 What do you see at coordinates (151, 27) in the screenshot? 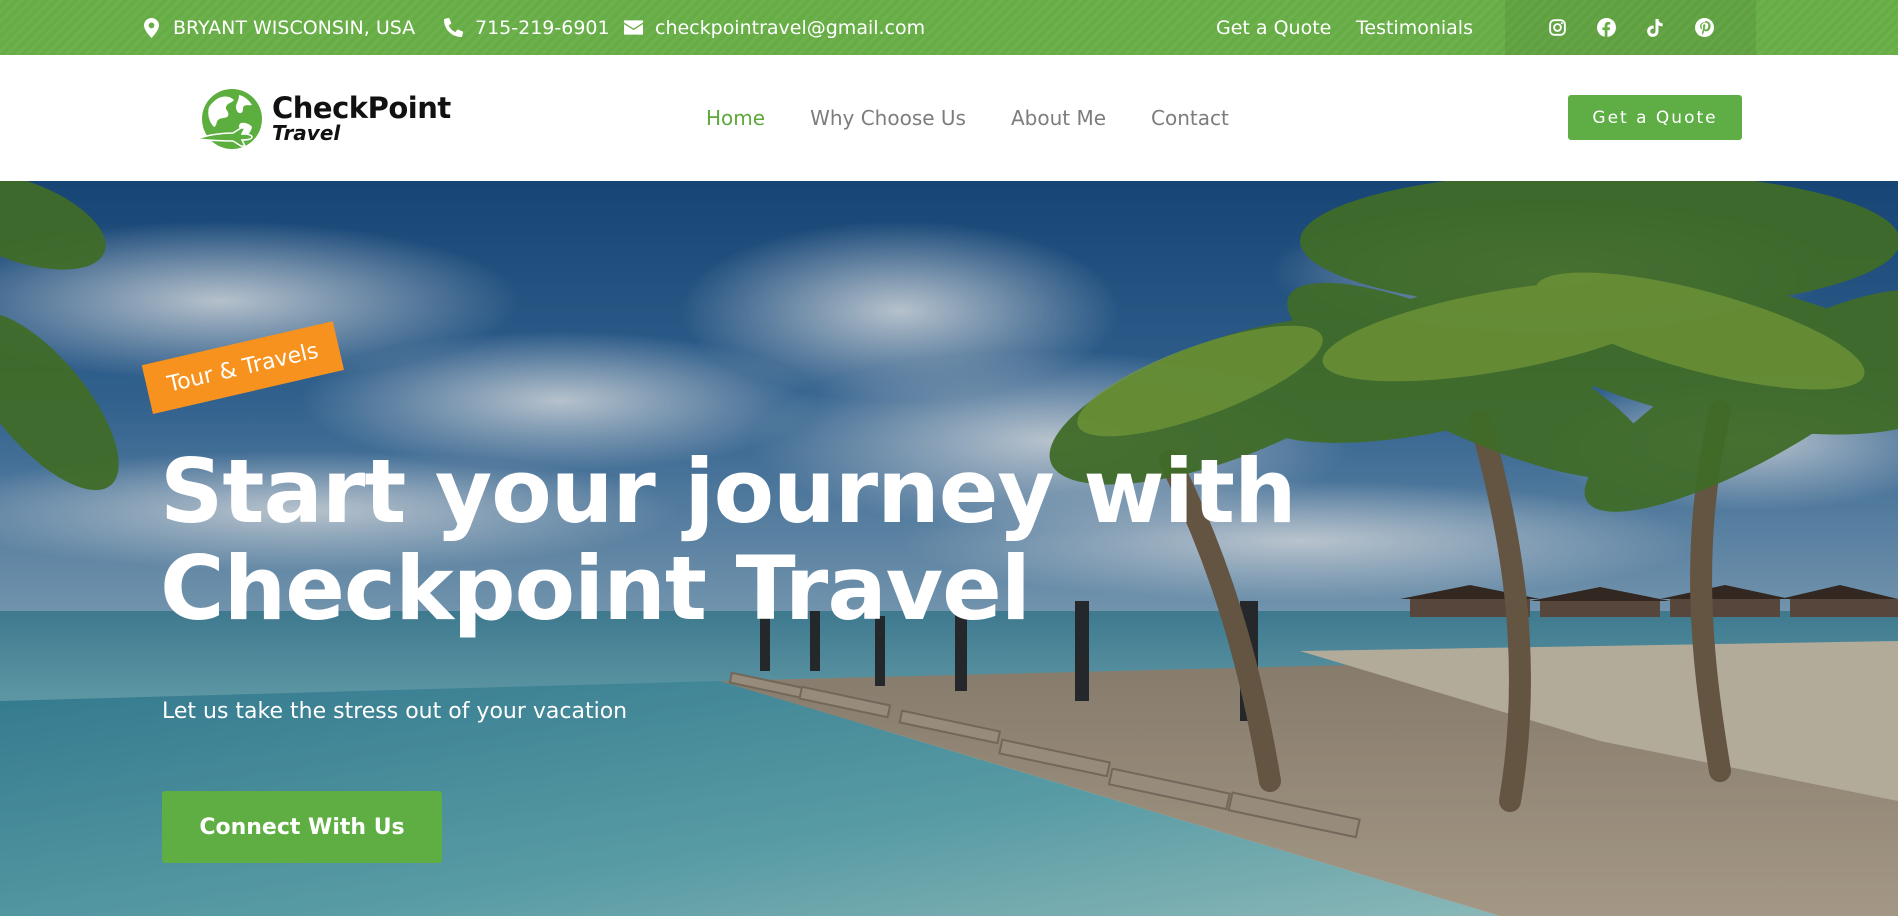
I see `map-pin-icon` at bounding box center [151, 27].